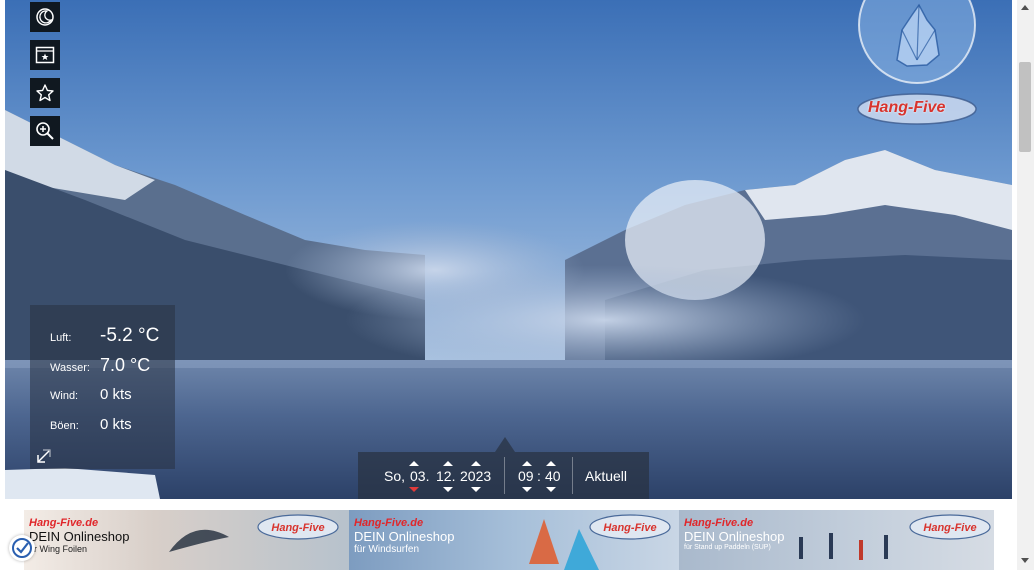  Describe the element at coordinates (526, 476) in the screenshot. I see `hour-text: 09` at that location.